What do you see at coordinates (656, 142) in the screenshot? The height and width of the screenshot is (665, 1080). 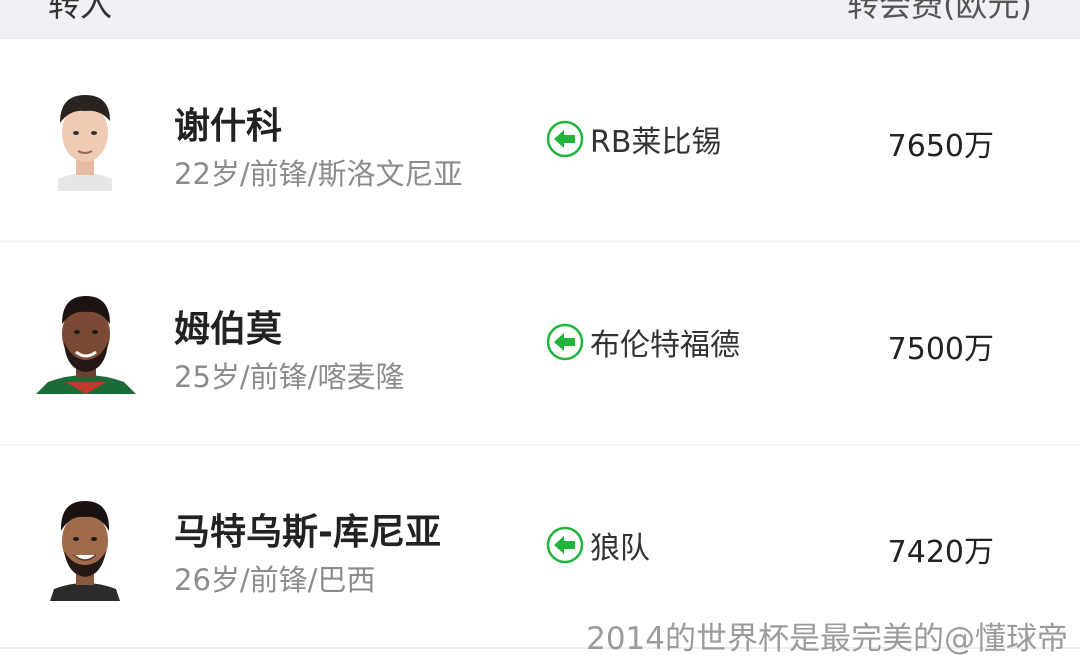 I see `club-name: RB莱比锡` at bounding box center [656, 142].